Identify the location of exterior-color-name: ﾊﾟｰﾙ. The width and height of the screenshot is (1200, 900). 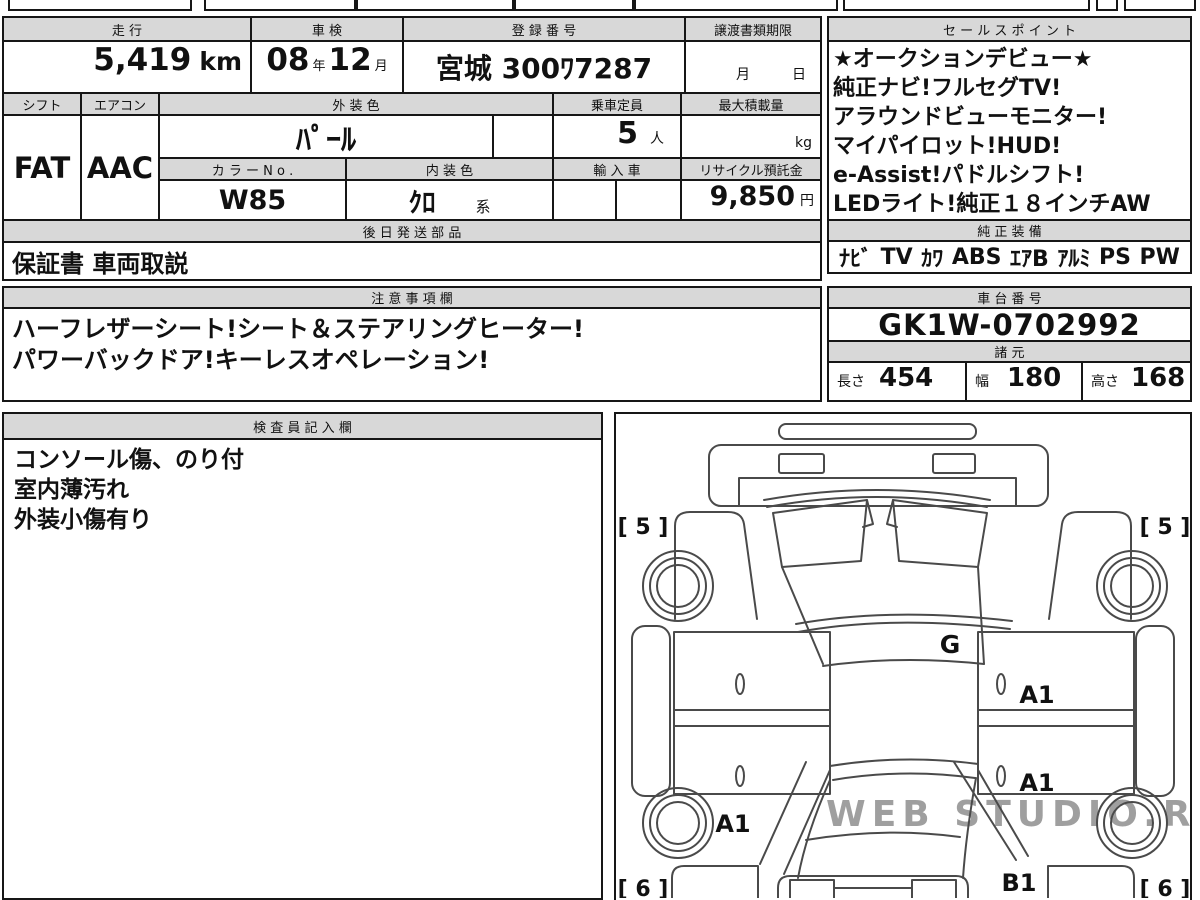
(326, 140).